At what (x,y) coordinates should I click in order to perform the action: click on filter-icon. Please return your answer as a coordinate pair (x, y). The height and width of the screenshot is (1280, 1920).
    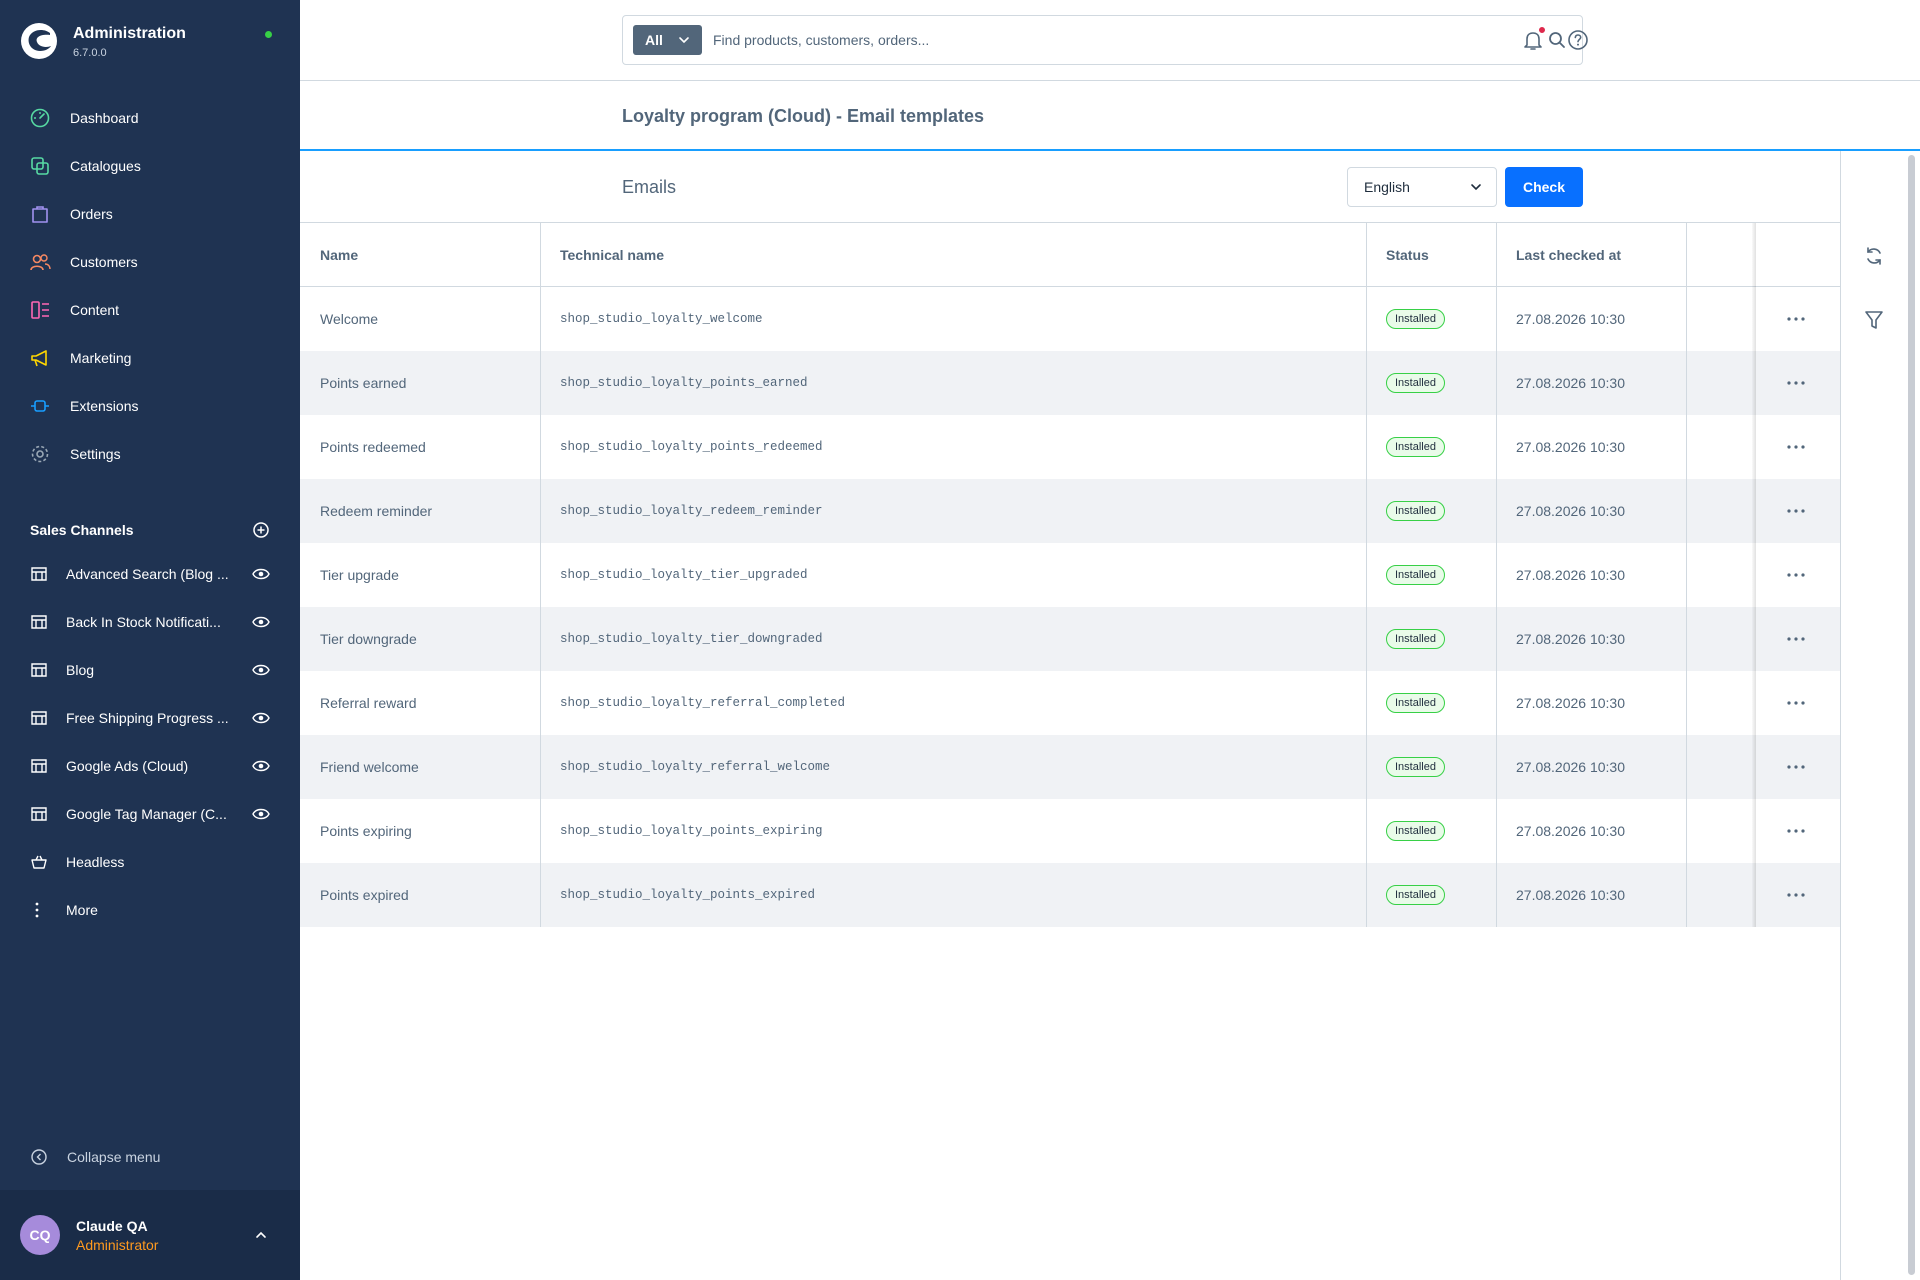
    Looking at the image, I should click on (1874, 320).